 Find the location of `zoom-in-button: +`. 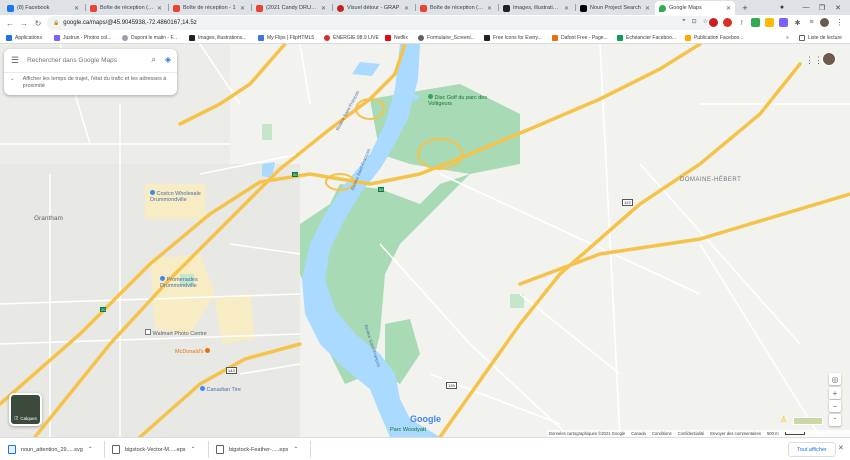

zoom-in-button: + is located at coordinates (835, 393).